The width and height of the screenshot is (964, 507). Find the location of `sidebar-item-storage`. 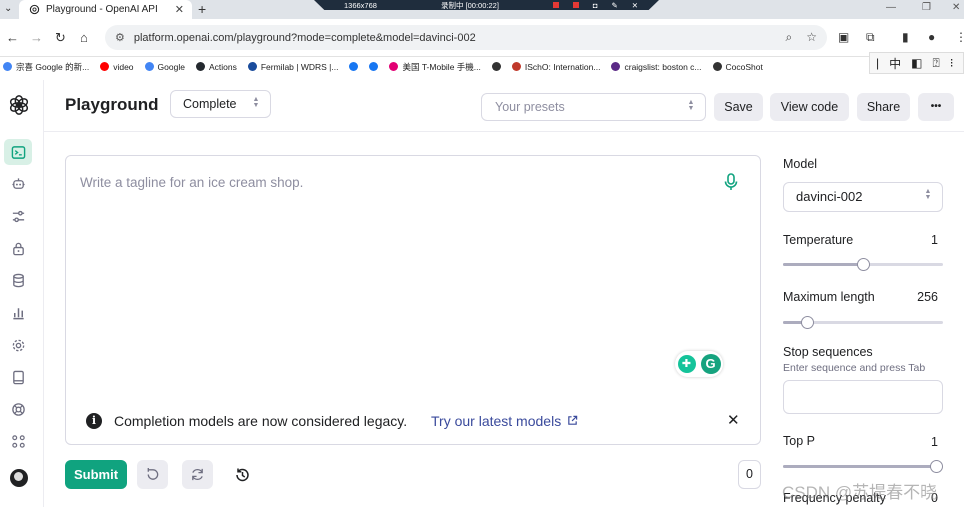

sidebar-item-storage is located at coordinates (18, 280).